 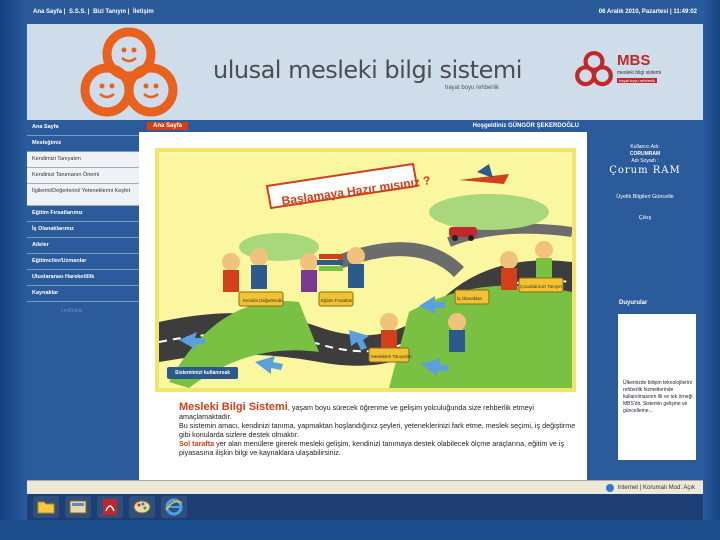 I want to click on announcements-header: Duyurular, so click(x=657, y=304).